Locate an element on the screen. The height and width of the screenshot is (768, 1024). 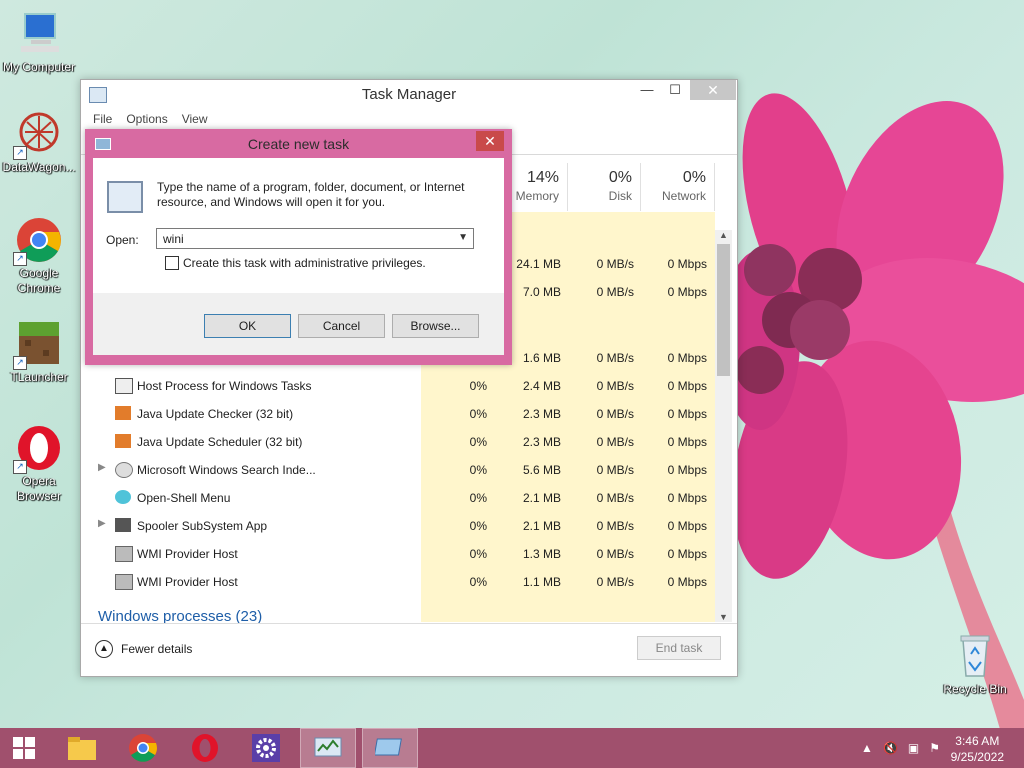
menu-options: Options is located at coordinates (146, 119).